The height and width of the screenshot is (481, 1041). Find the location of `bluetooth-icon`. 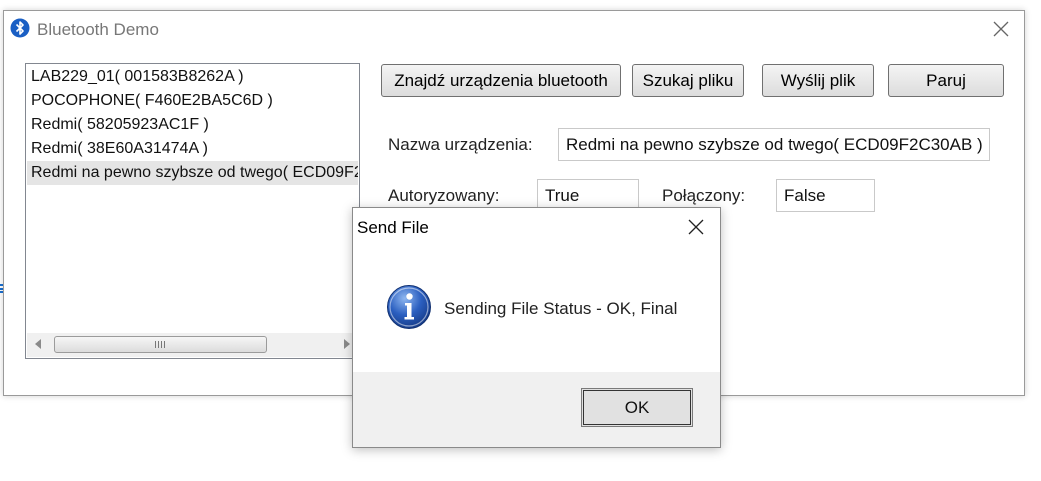

bluetooth-icon is located at coordinates (20, 28).